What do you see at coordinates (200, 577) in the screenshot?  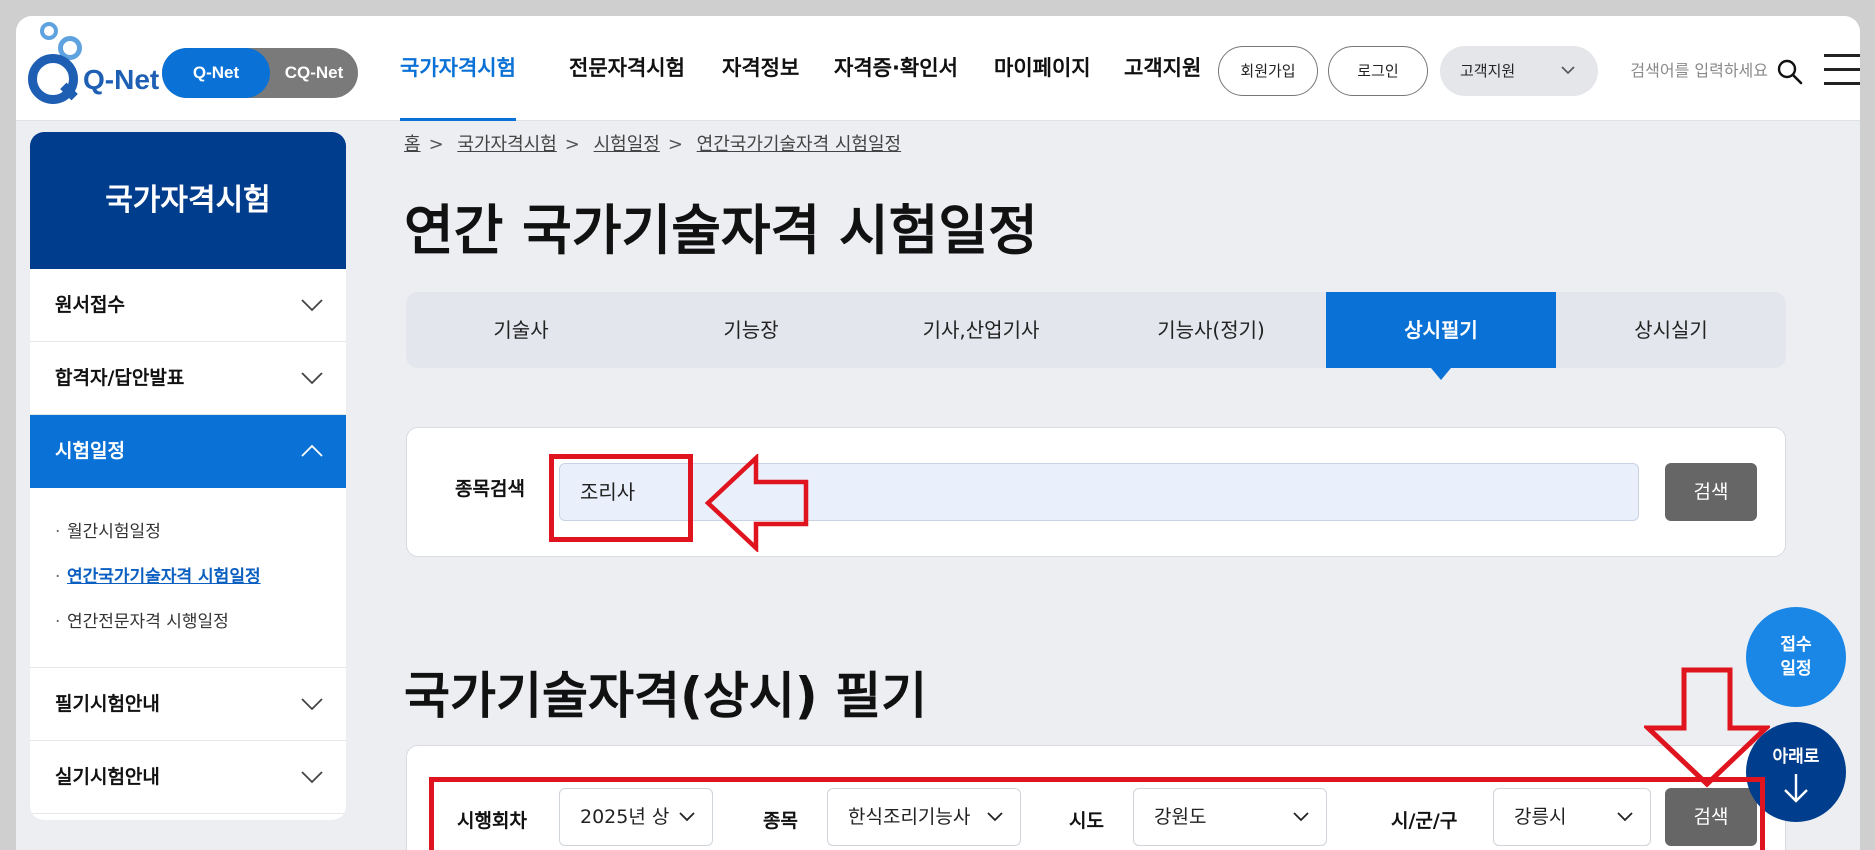 I see `sidebar-sub-annual-national: · 연간국가기술자격 시험일정` at bounding box center [200, 577].